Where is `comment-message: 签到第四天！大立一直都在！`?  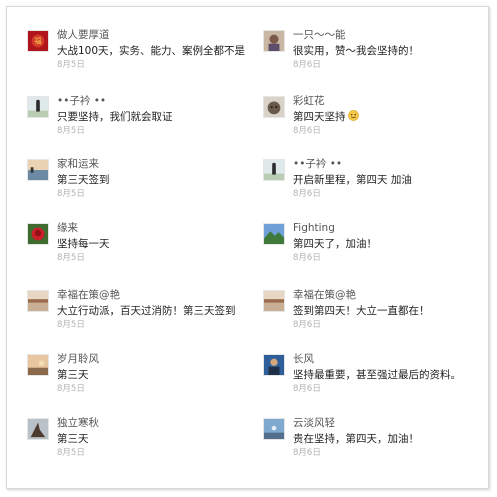 comment-message: 签到第四天！大立一直都在！ is located at coordinates (361, 311).